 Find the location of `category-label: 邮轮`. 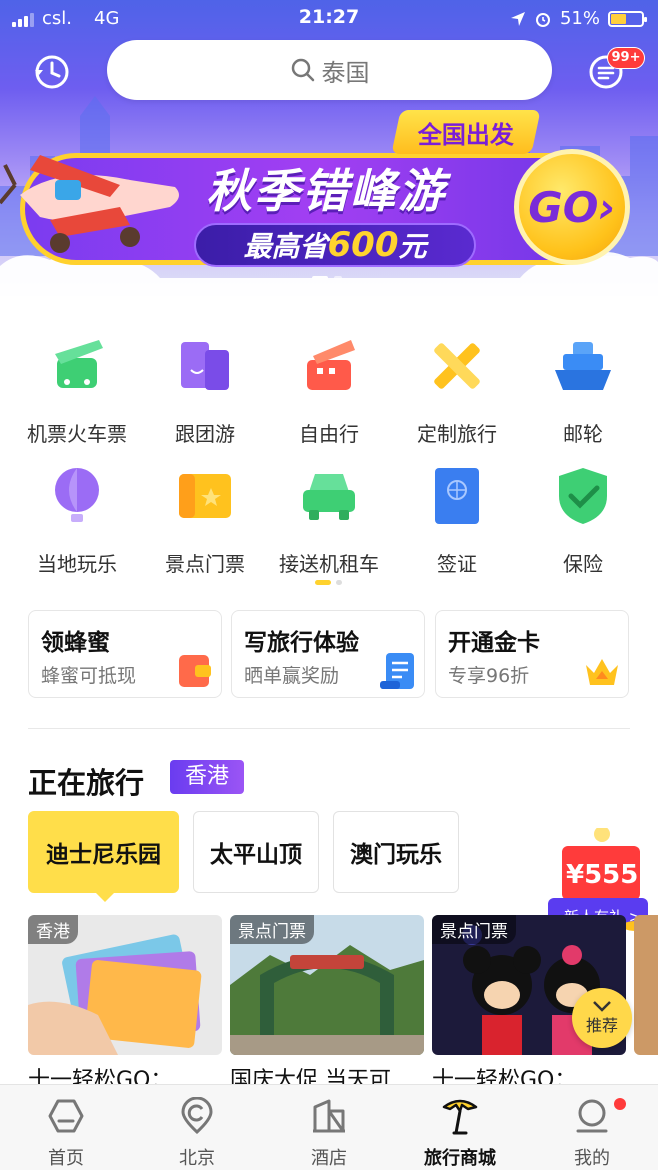

category-label: 邮轮 is located at coordinates (583, 434).